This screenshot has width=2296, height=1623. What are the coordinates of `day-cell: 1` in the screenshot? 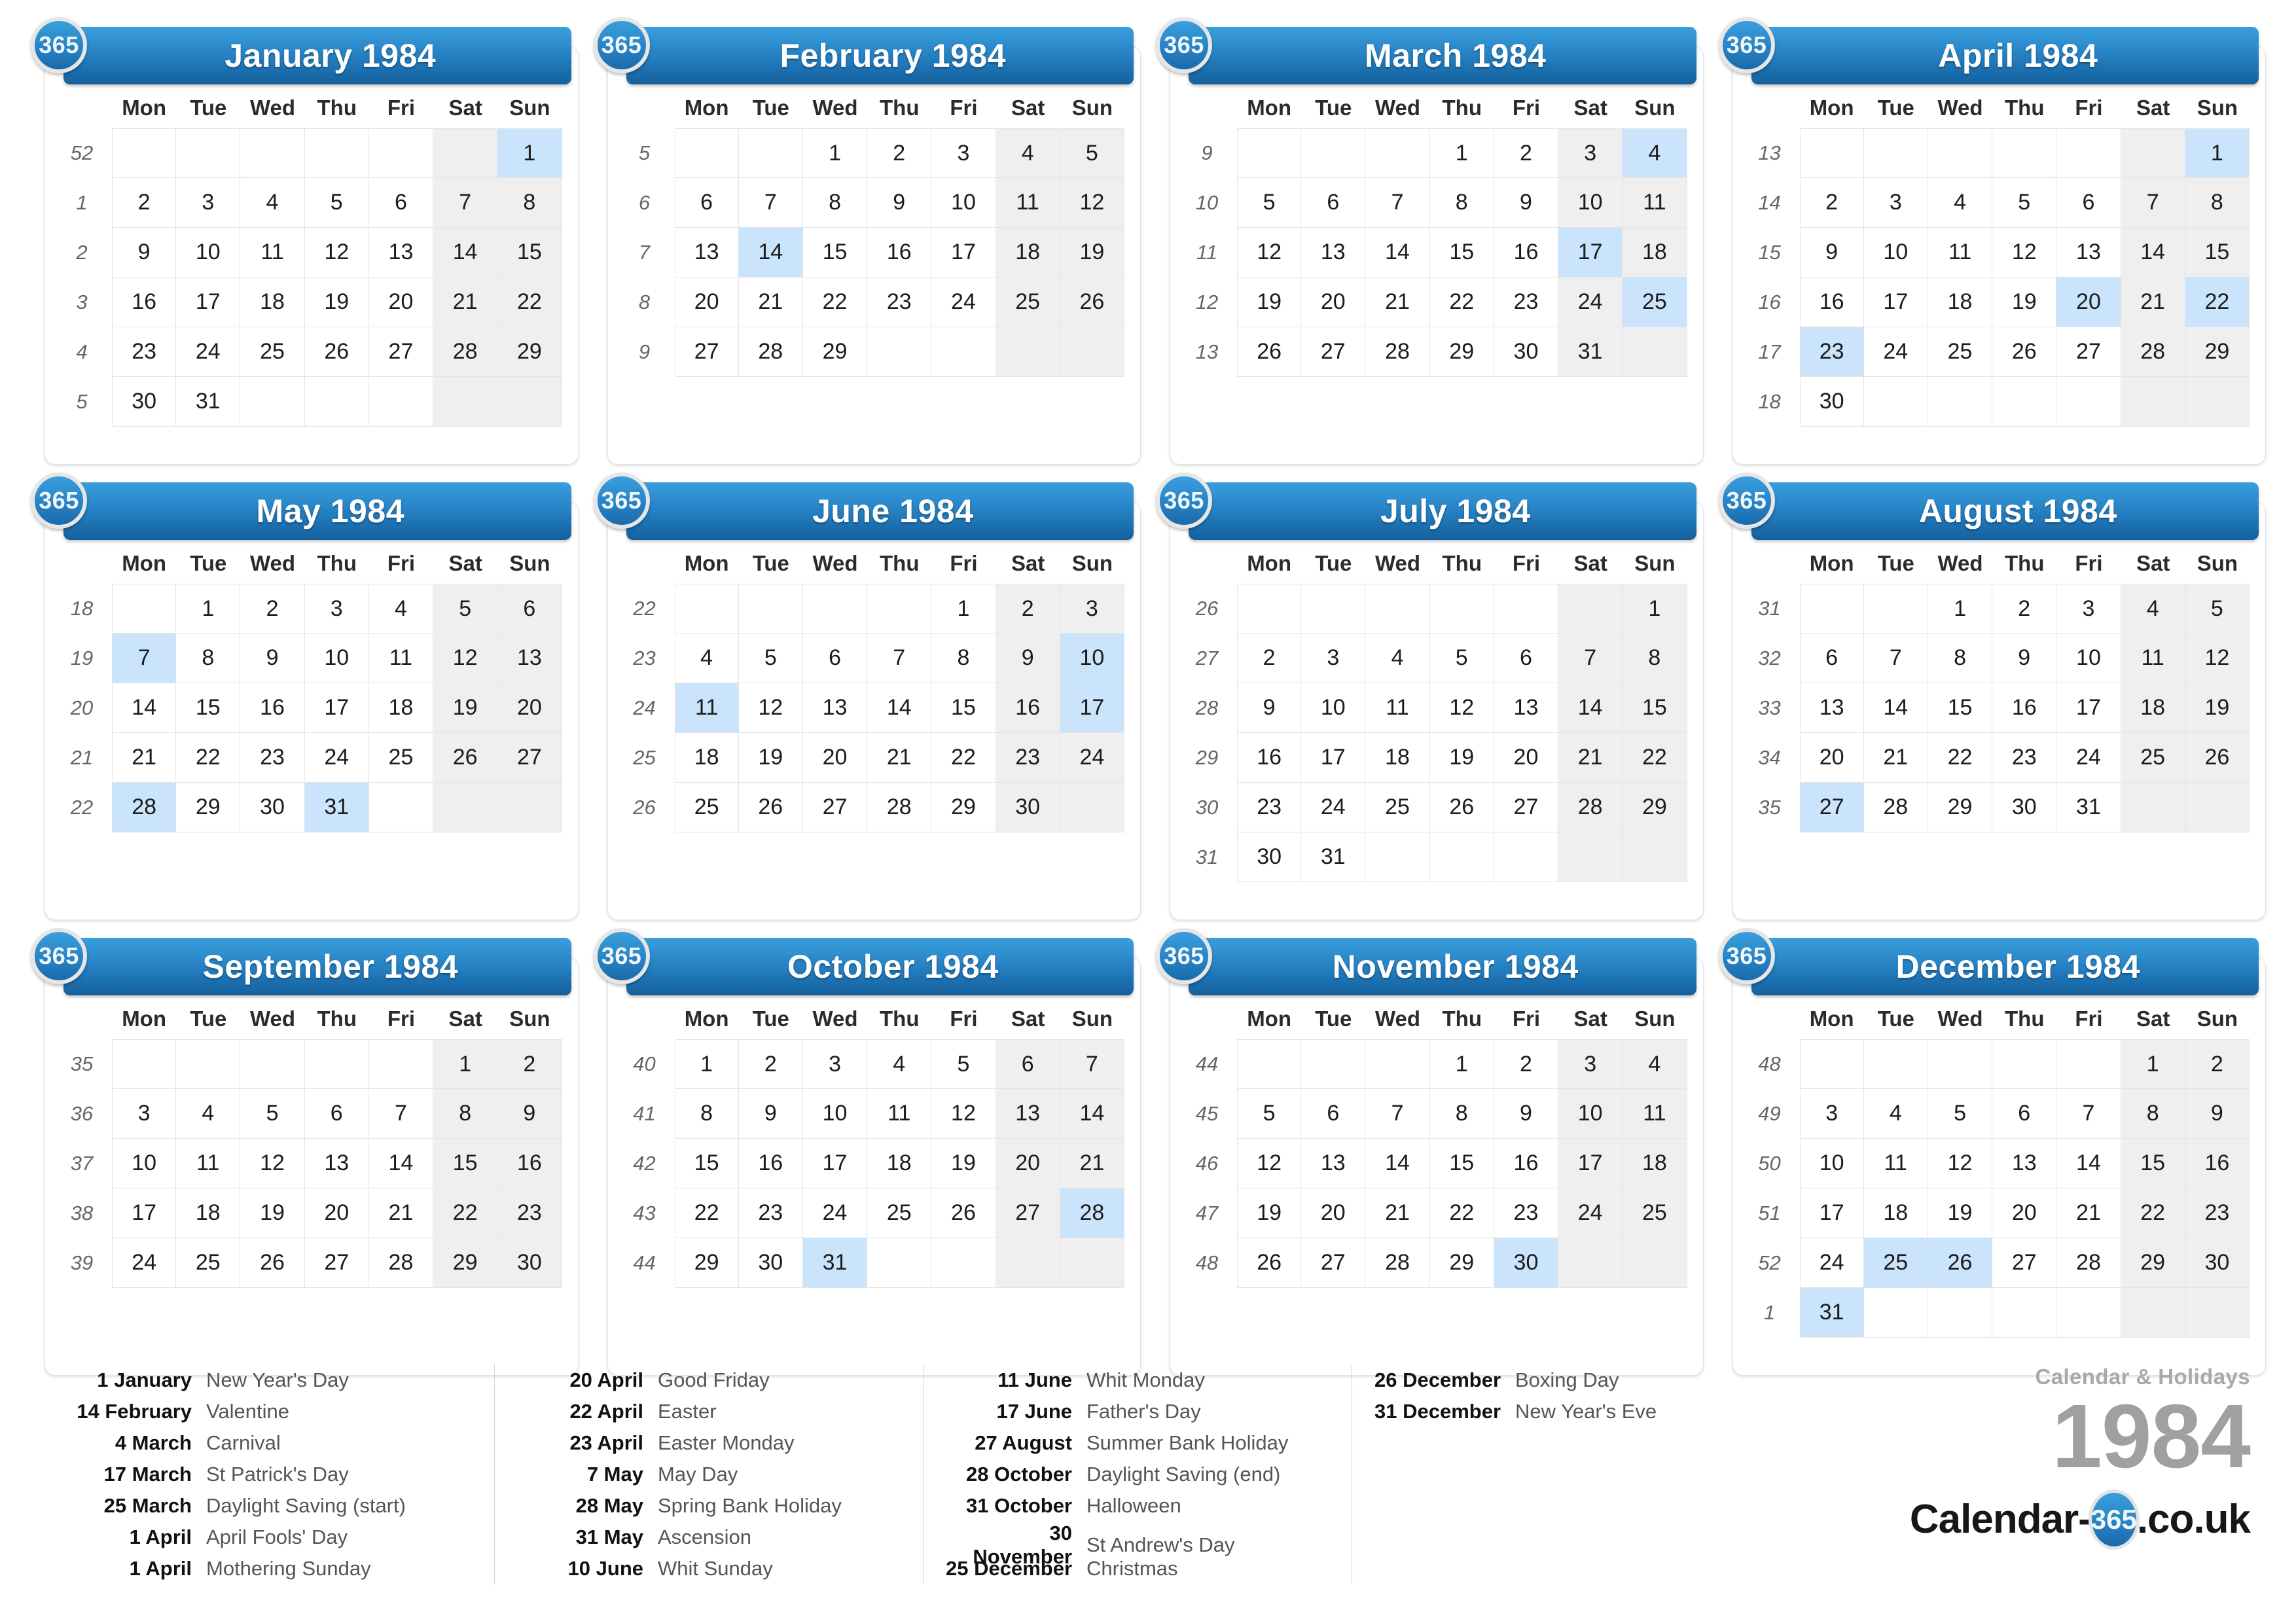 It's located at (465, 1064).